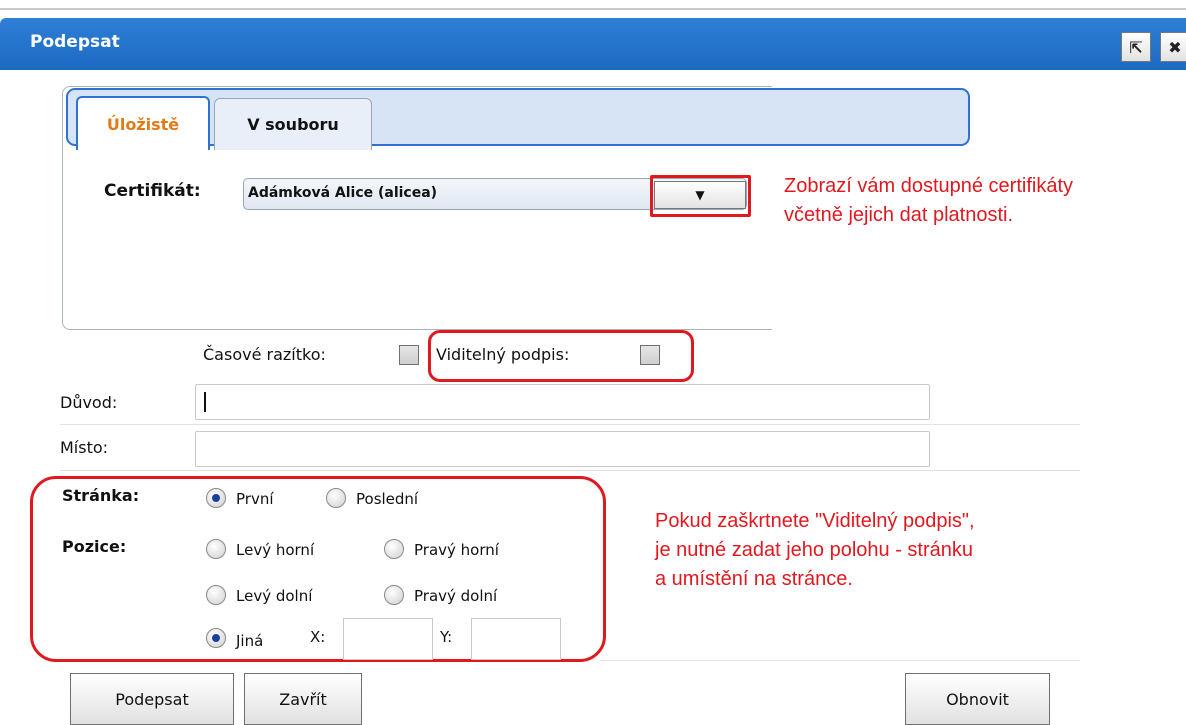 The height and width of the screenshot is (725, 1186). I want to click on position-bottom-right-label: Pravý dolní, so click(456, 596).